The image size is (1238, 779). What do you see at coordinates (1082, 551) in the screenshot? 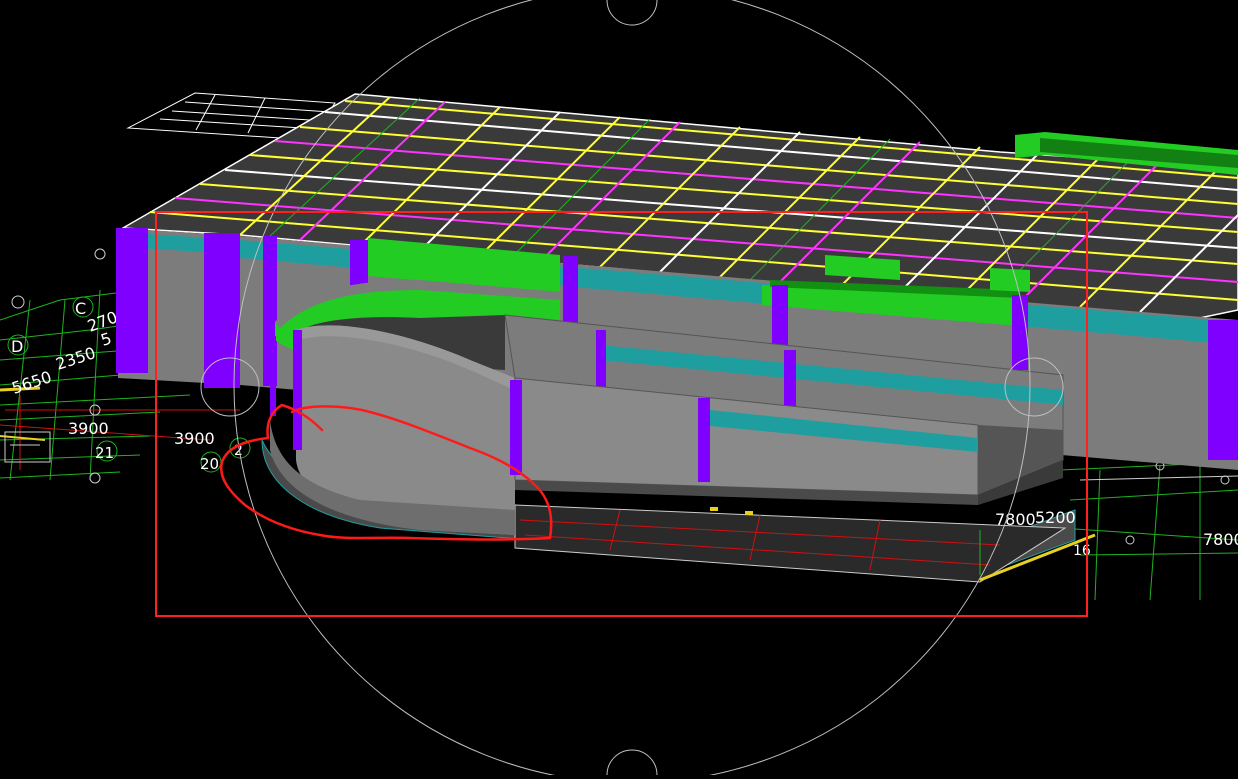
I see `axis-label-16: 16` at bounding box center [1082, 551].